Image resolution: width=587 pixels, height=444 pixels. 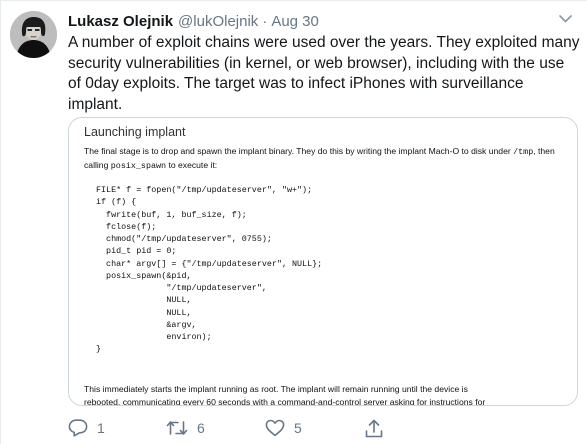 What do you see at coordinates (0, 222) in the screenshot?
I see `left-border` at bounding box center [0, 222].